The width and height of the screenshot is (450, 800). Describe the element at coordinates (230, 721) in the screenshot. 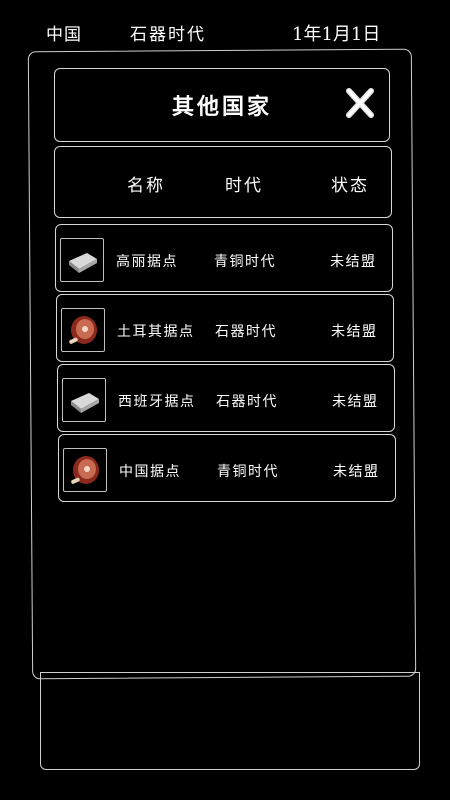

I see `bottom-panel` at that location.